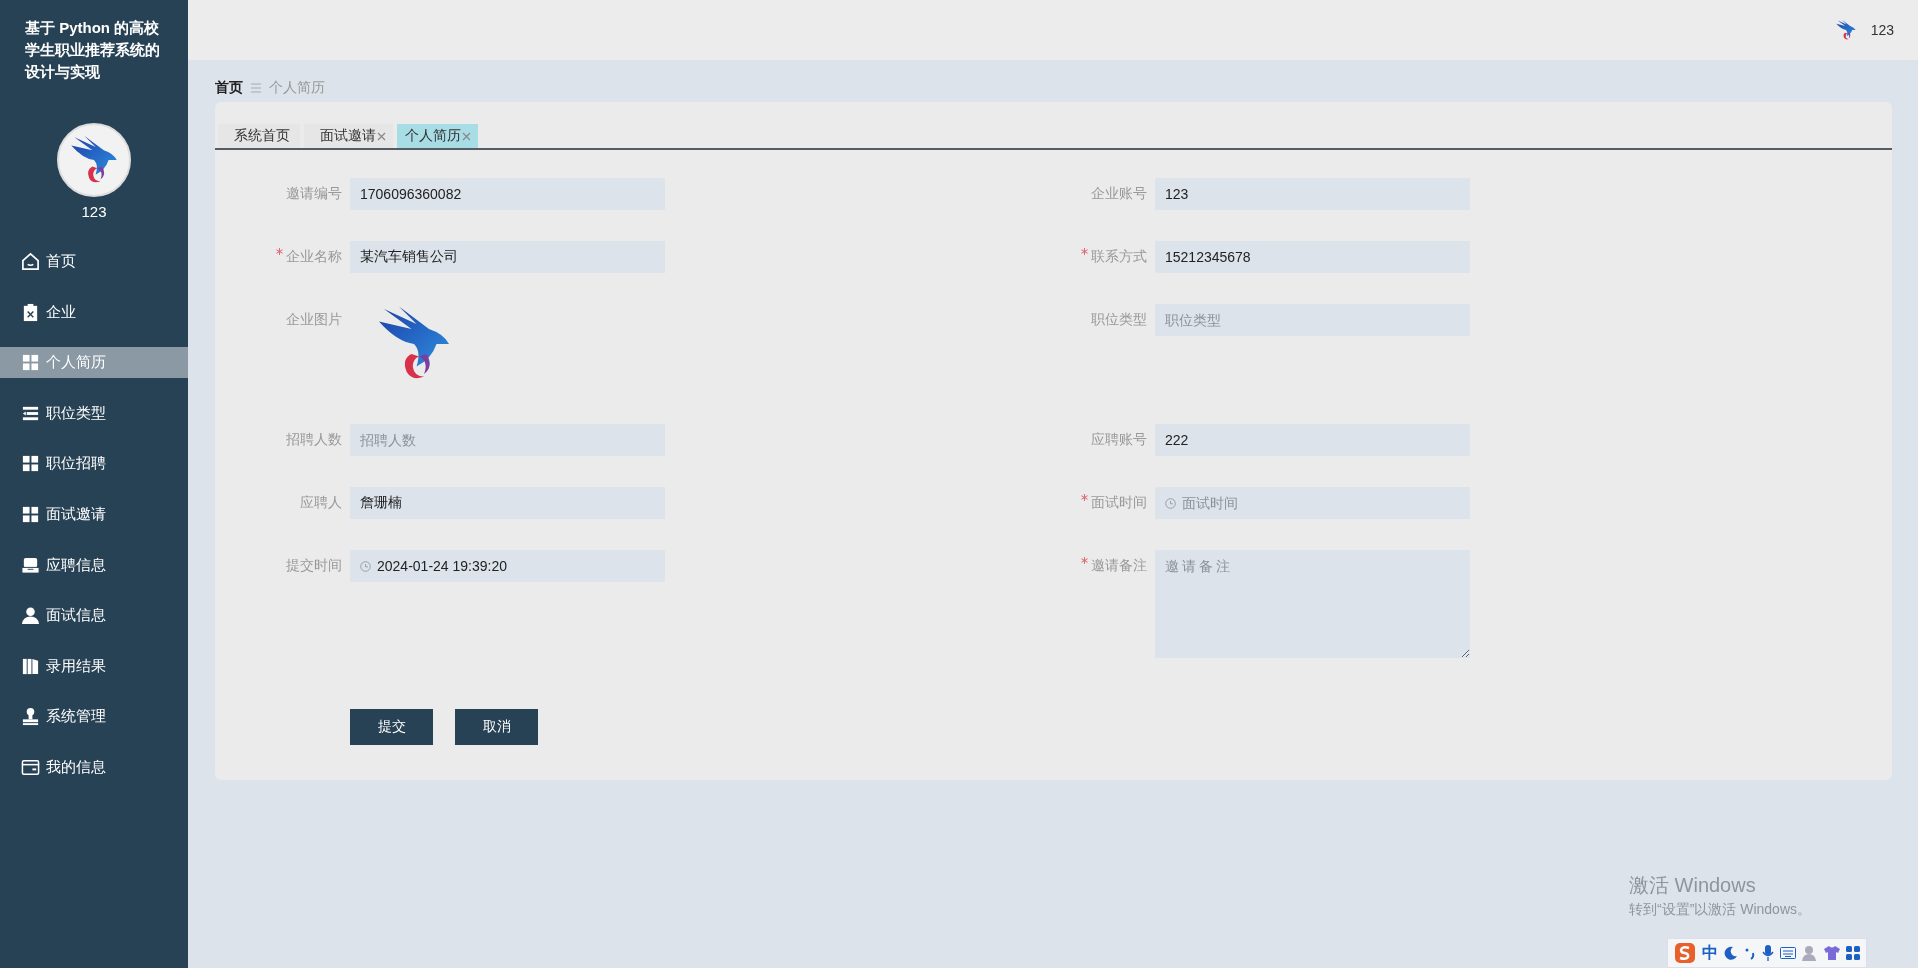 The height and width of the screenshot is (968, 1918). I want to click on date-field: 面试时间, so click(1312, 503).